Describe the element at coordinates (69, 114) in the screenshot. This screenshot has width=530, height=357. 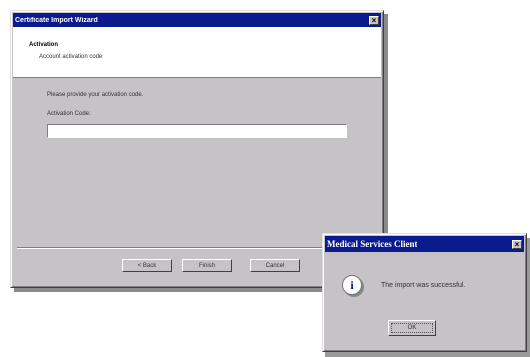
I see `activation-code-label: Activation Code:` at that location.